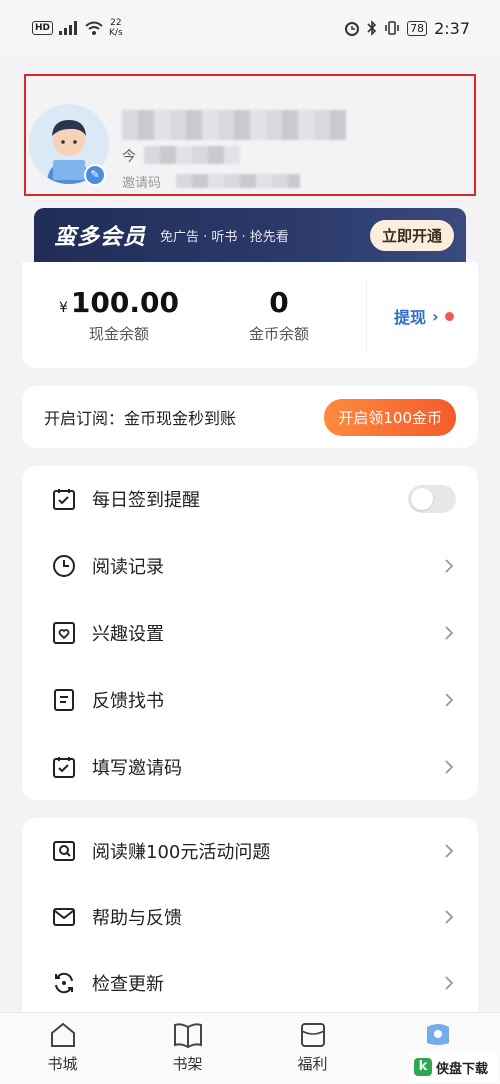 This screenshot has width=500, height=1084. Describe the element at coordinates (62, 1064) in the screenshot. I see `tab-label: 书城` at that location.